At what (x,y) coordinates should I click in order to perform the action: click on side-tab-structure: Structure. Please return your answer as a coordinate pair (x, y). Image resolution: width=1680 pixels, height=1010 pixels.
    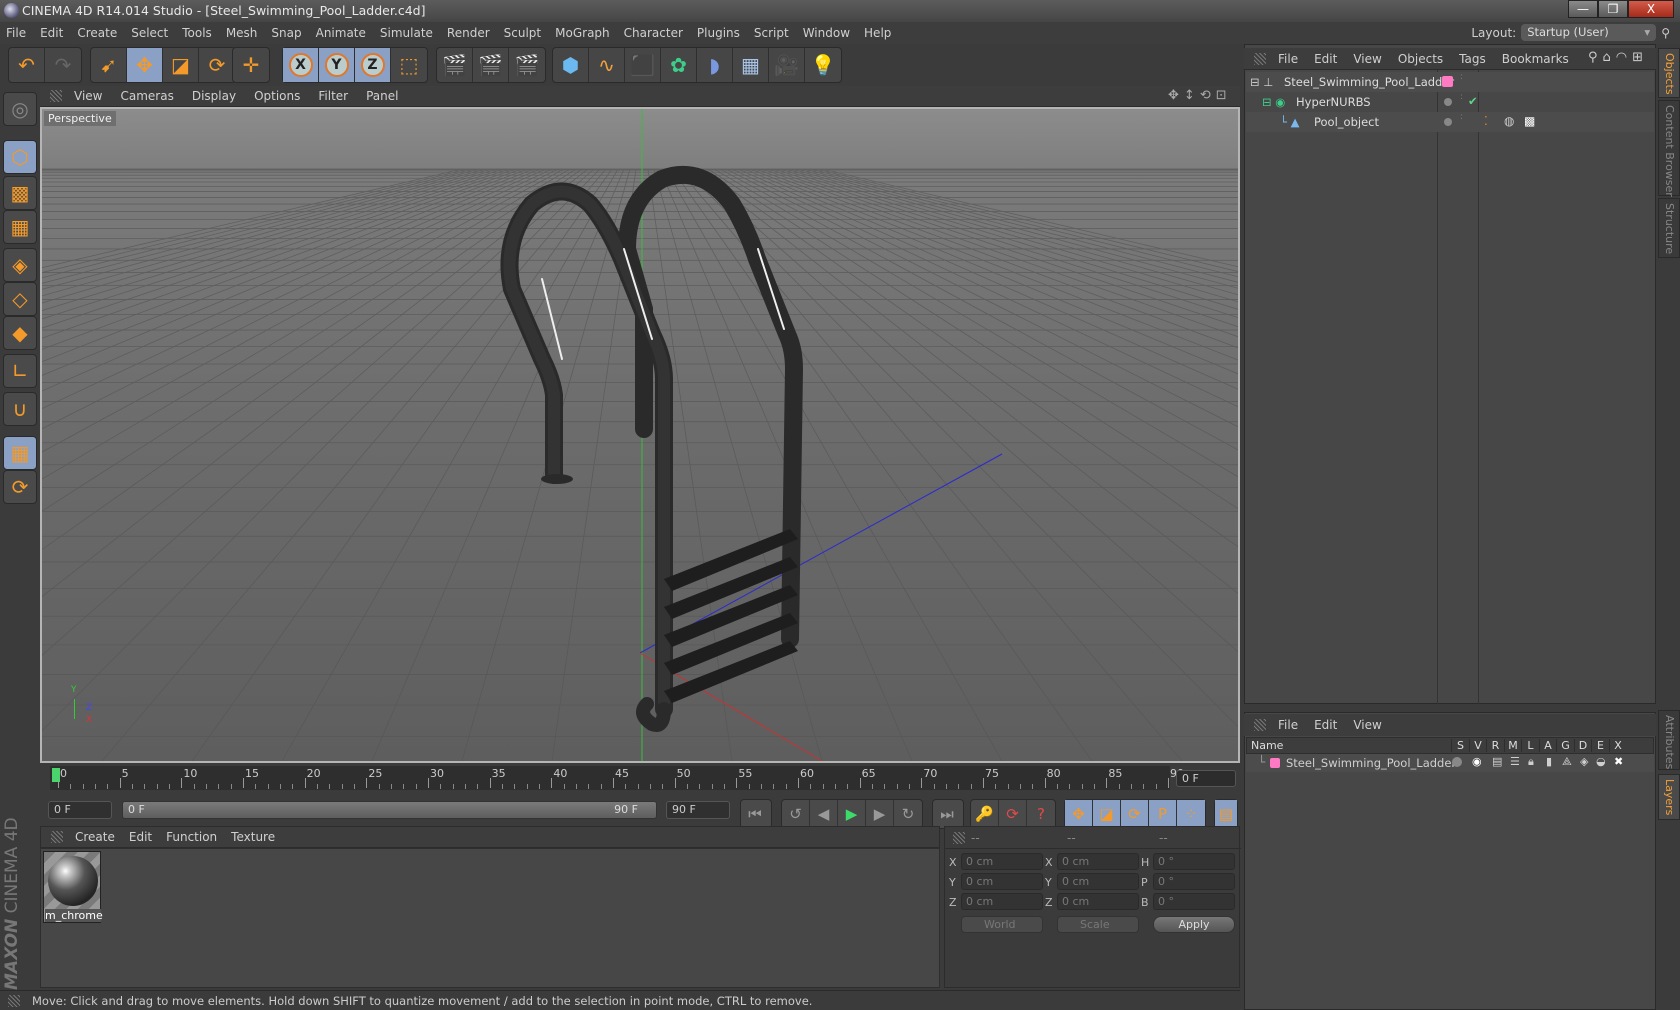
    Looking at the image, I should click on (1669, 228).